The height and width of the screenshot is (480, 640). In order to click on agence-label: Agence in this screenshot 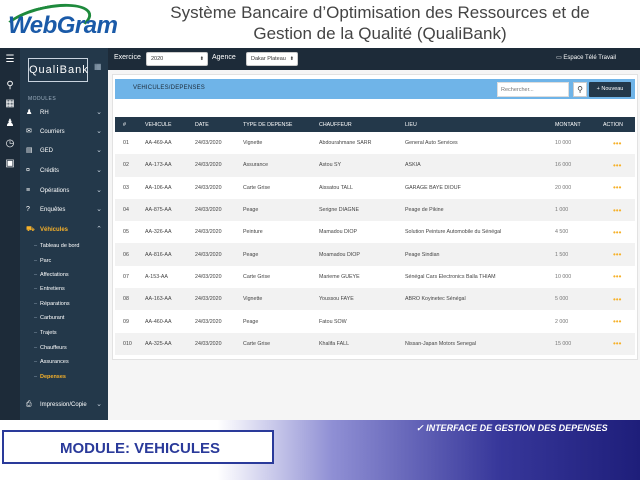, I will do `click(224, 57)`.